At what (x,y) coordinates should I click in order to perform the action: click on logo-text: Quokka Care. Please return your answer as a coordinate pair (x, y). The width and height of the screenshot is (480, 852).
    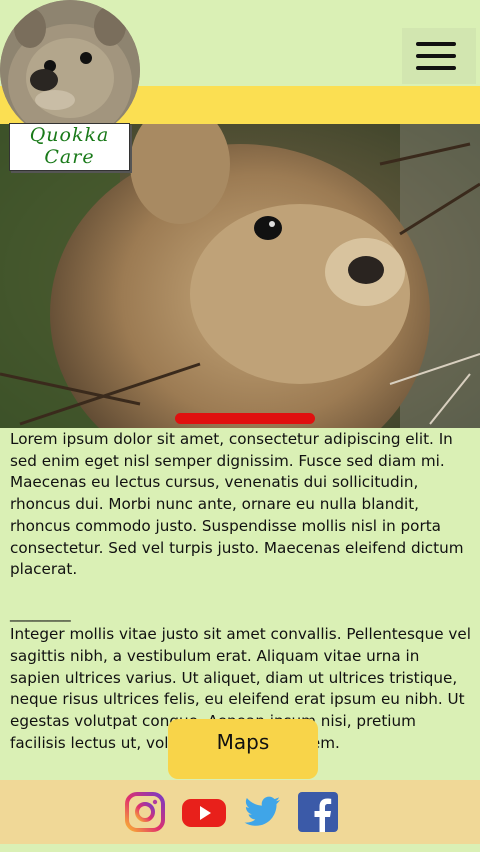
    Looking at the image, I should click on (69, 147).